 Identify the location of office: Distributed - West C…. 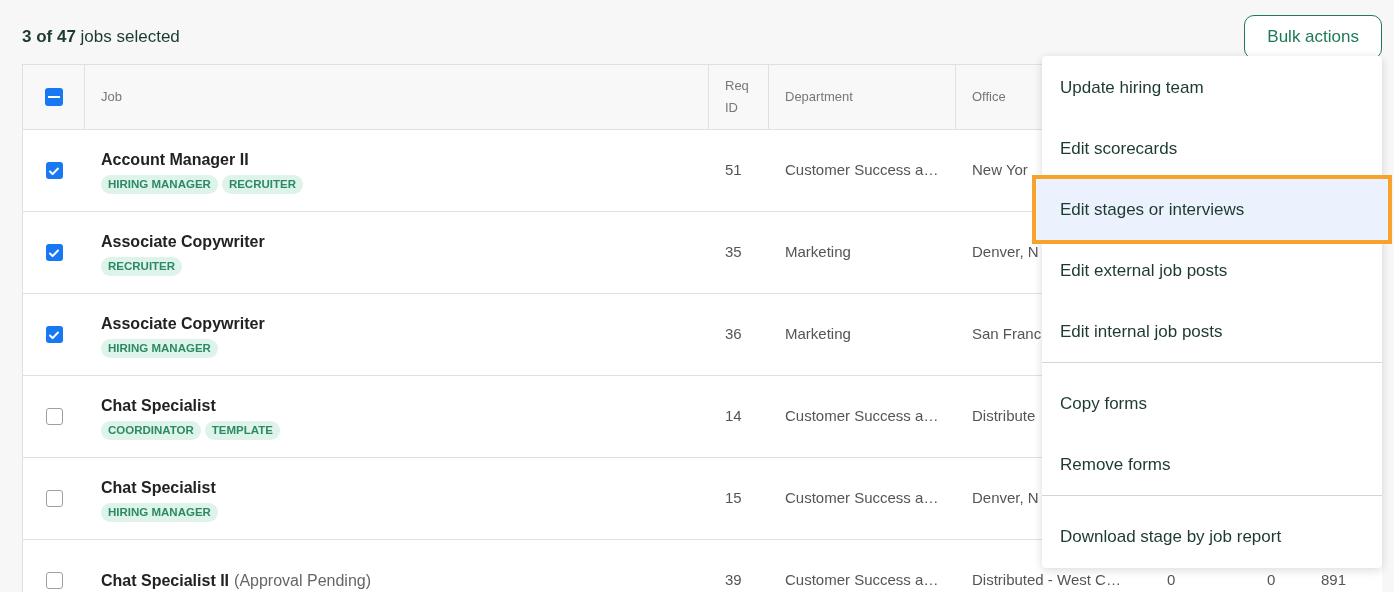
(1046, 580).